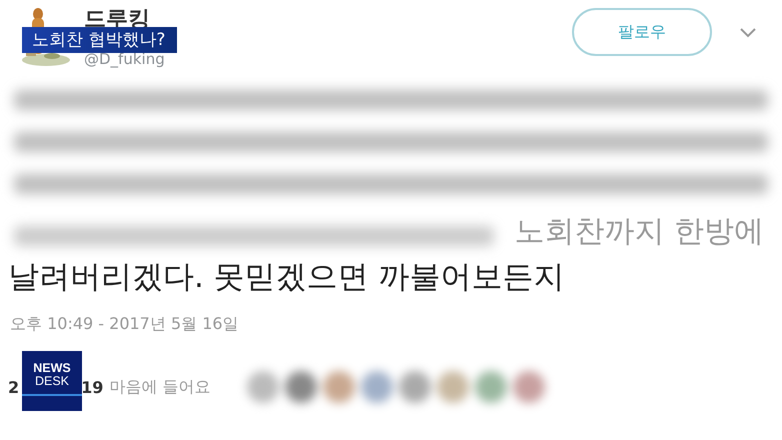 This screenshot has width=782, height=440. Describe the element at coordinates (159, 387) in the screenshot. I see `like-label: 마음에 들어요` at that location.